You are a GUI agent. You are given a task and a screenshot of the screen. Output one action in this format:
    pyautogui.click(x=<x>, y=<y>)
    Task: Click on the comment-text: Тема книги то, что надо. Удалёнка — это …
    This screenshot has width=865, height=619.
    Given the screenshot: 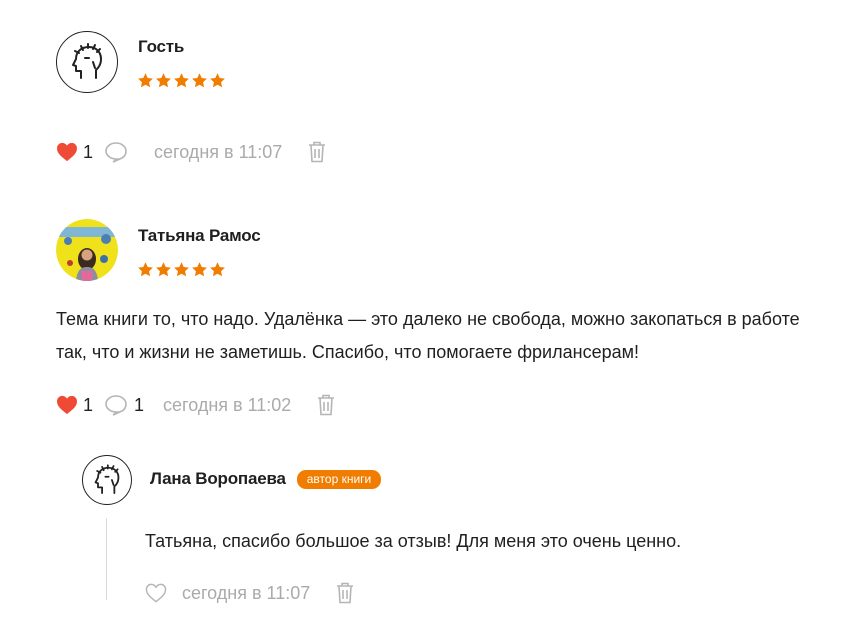 What is the action you would take?
    pyautogui.click(x=456, y=336)
    